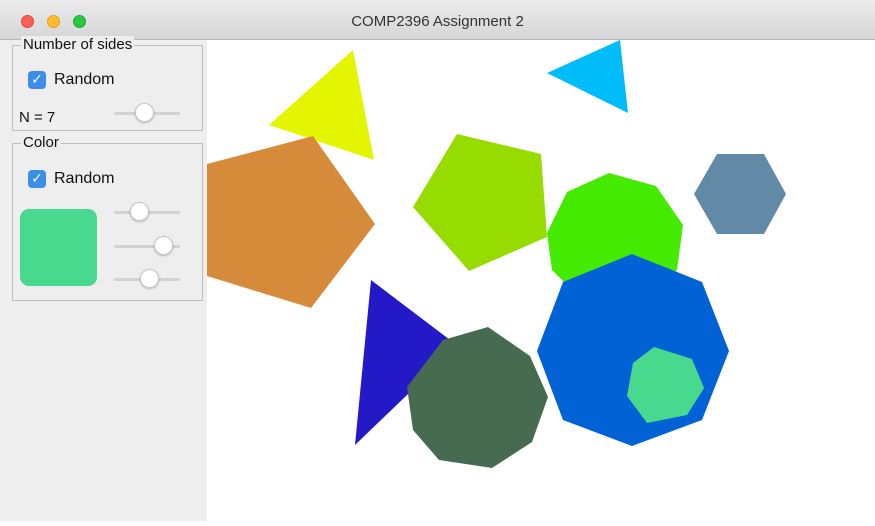 Image resolution: width=875 pixels, height=526 pixels. I want to click on sides-random-checkbox: ✓ Random, so click(71, 80).